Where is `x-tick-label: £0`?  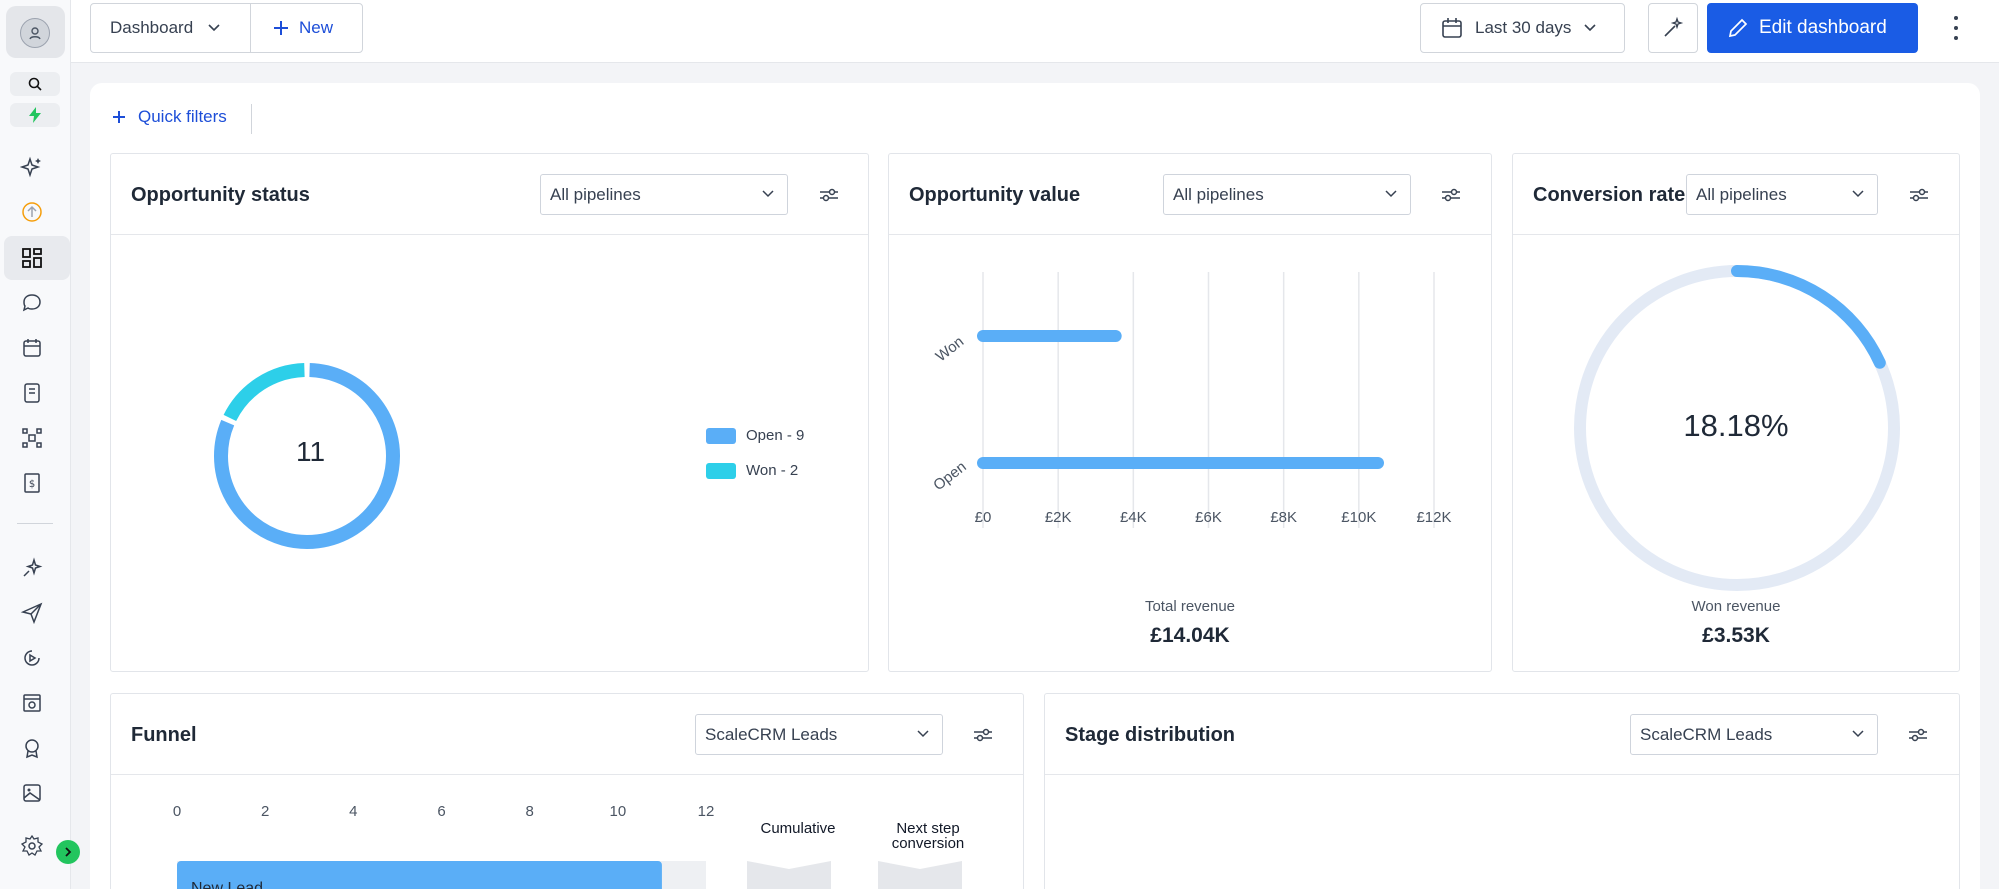
x-tick-label: £0 is located at coordinates (983, 517).